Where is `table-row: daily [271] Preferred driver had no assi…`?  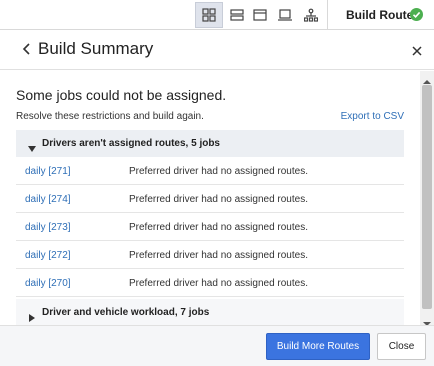 table-row: daily [271] Preferred driver had no assi… is located at coordinates (210, 171).